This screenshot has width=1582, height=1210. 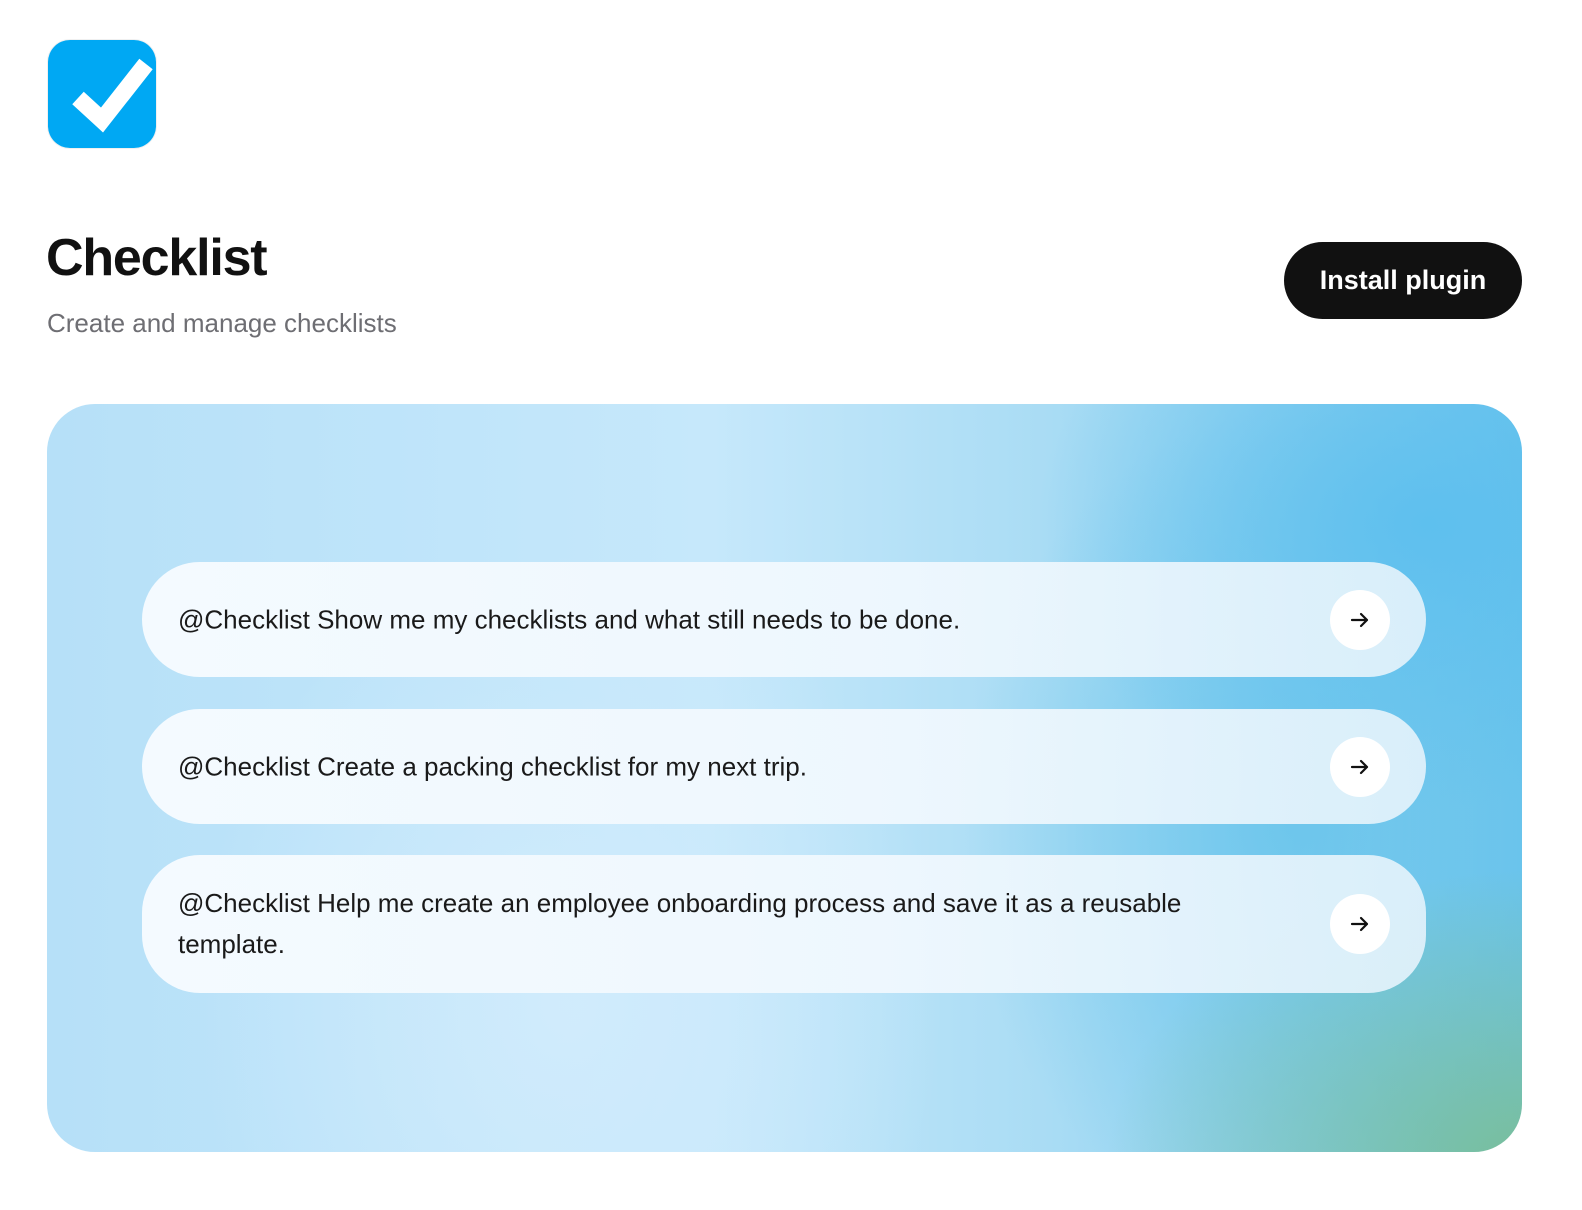 I want to click on page-title: Checklist, so click(x=157, y=258).